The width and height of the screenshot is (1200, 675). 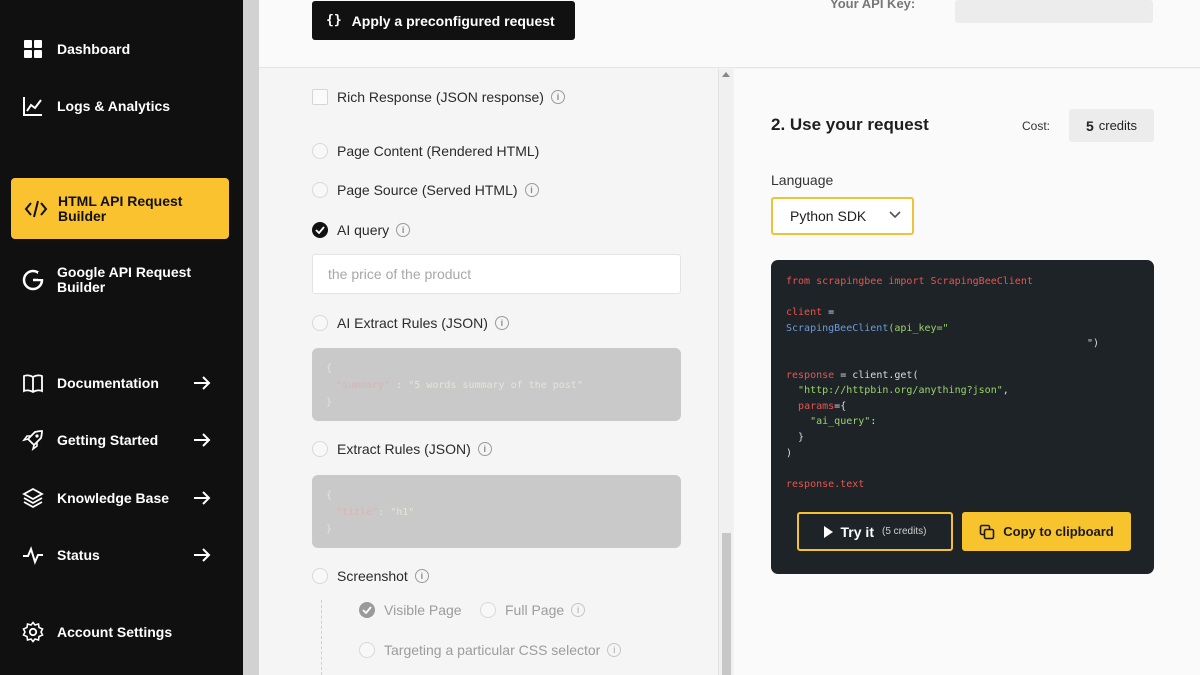 I want to click on label-line-1: HTML API Request, so click(x=120, y=200).